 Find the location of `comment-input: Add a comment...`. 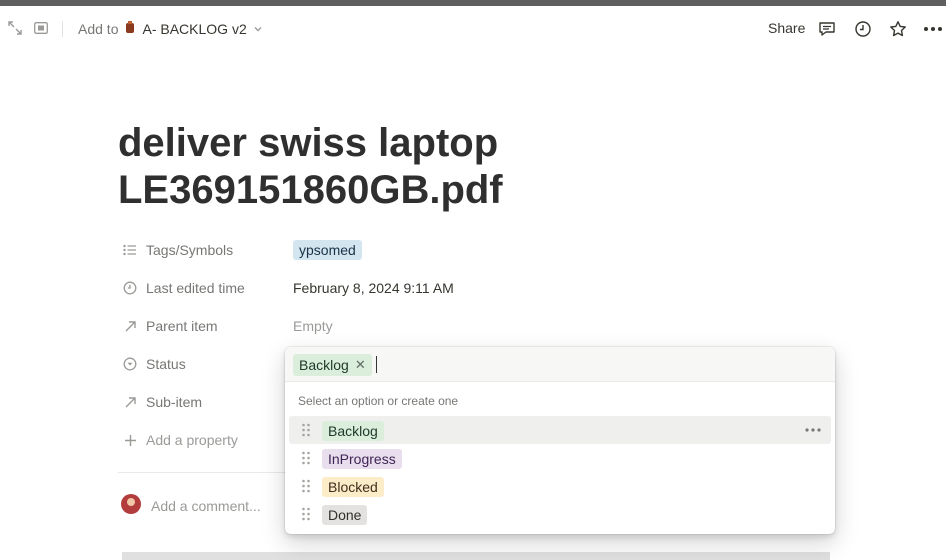

comment-input: Add a comment... is located at coordinates (206, 506).